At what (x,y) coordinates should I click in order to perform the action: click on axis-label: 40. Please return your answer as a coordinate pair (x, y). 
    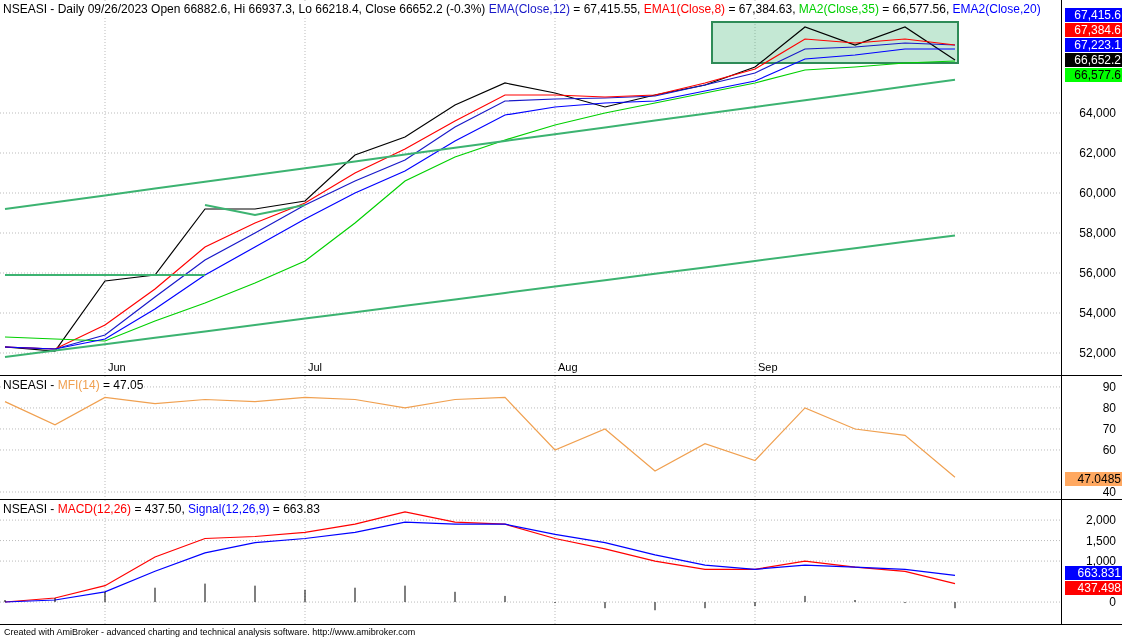
    Looking at the image, I should click on (1109, 492).